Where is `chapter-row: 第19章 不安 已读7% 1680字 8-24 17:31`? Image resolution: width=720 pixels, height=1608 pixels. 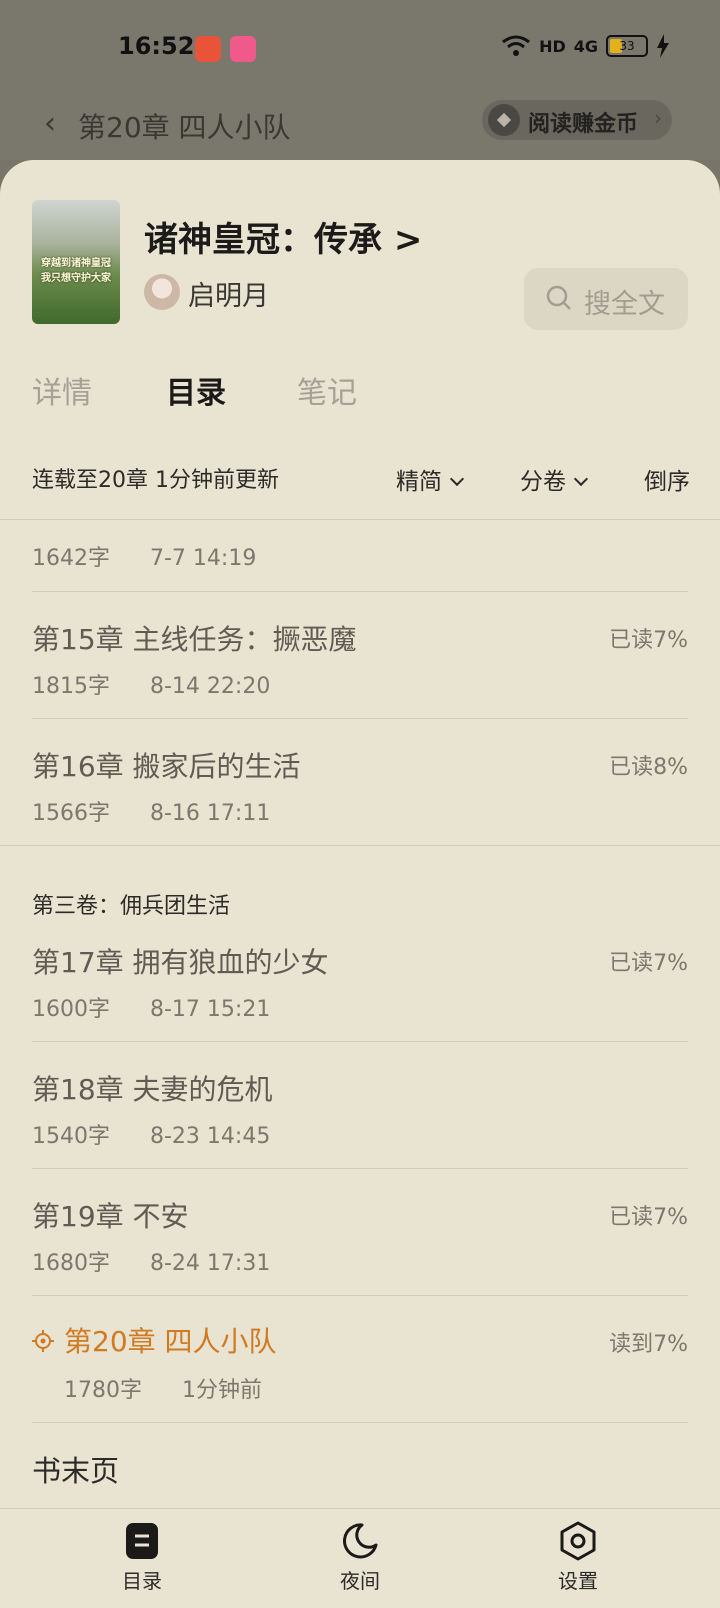
chapter-row: 第19章 不安 已读7% 1680字 8-24 17:31 is located at coordinates (360, 1232).